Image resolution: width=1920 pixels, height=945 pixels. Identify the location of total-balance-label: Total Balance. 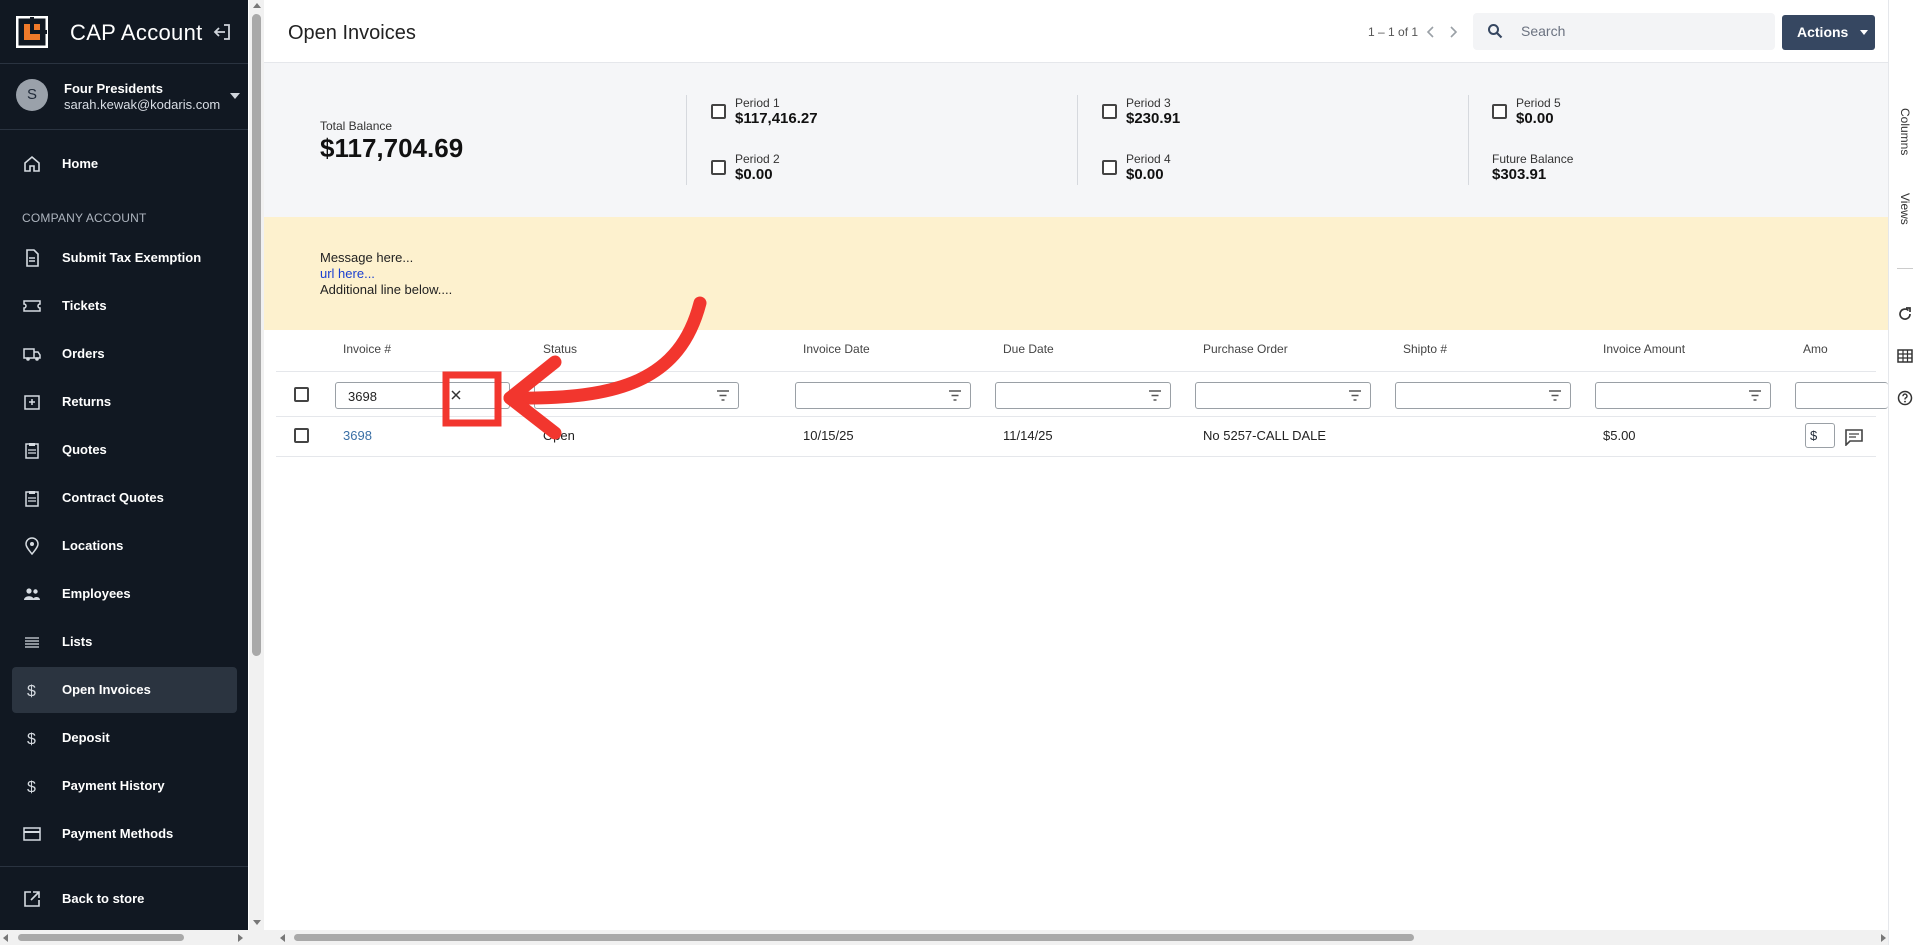
(356, 126).